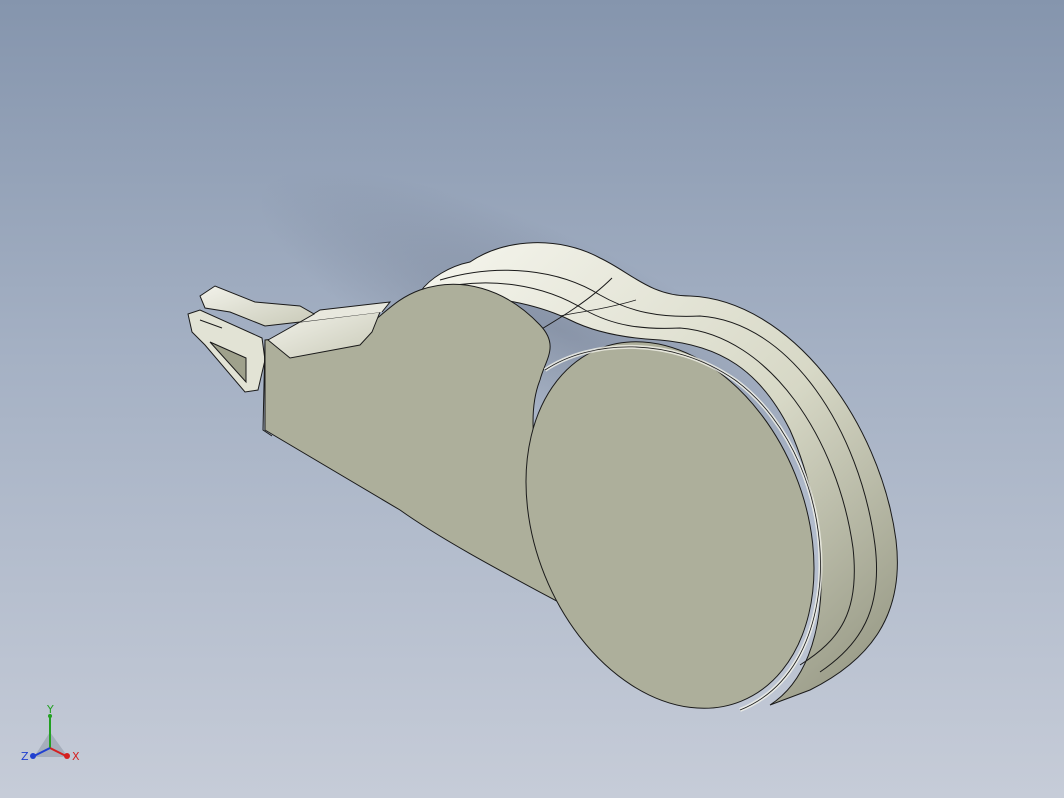 The width and height of the screenshot is (1064, 798). Describe the element at coordinates (67, 756) in the screenshot. I see `x-axis-tip` at that location.